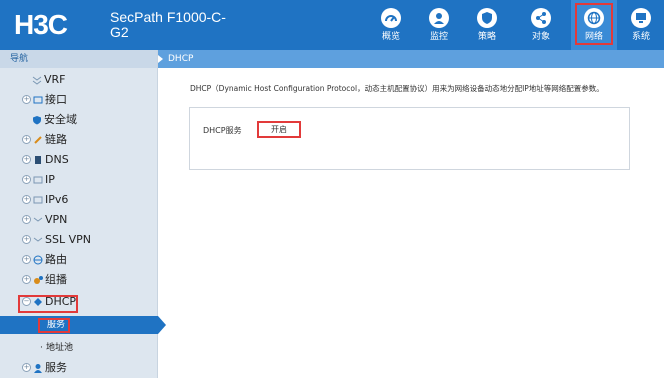  Describe the element at coordinates (38, 140) in the screenshot. I see `link-icon` at that location.